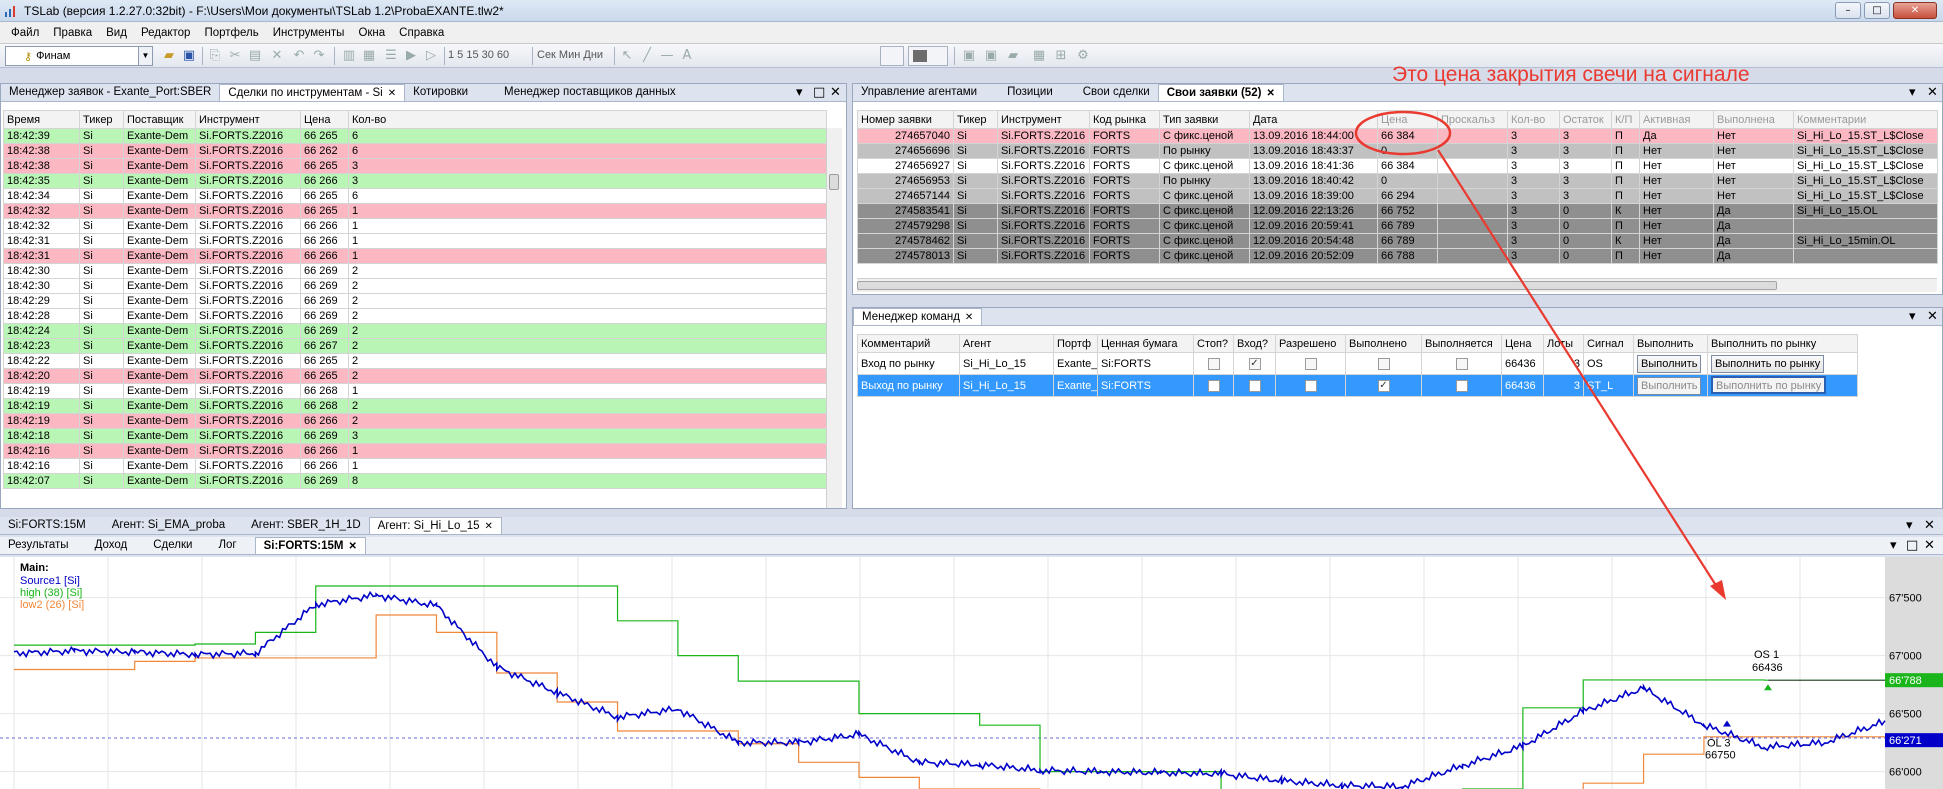 Image resolution: width=1943 pixels, height=789 pixels. I want to click on col-13: Комментарии, so click(1865, 119).